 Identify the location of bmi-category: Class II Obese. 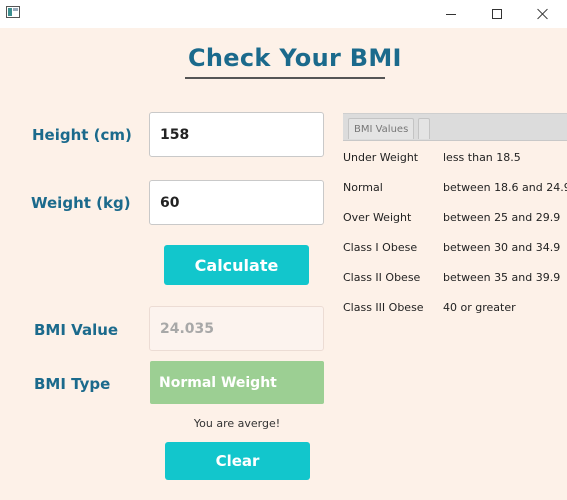
(382, 277).